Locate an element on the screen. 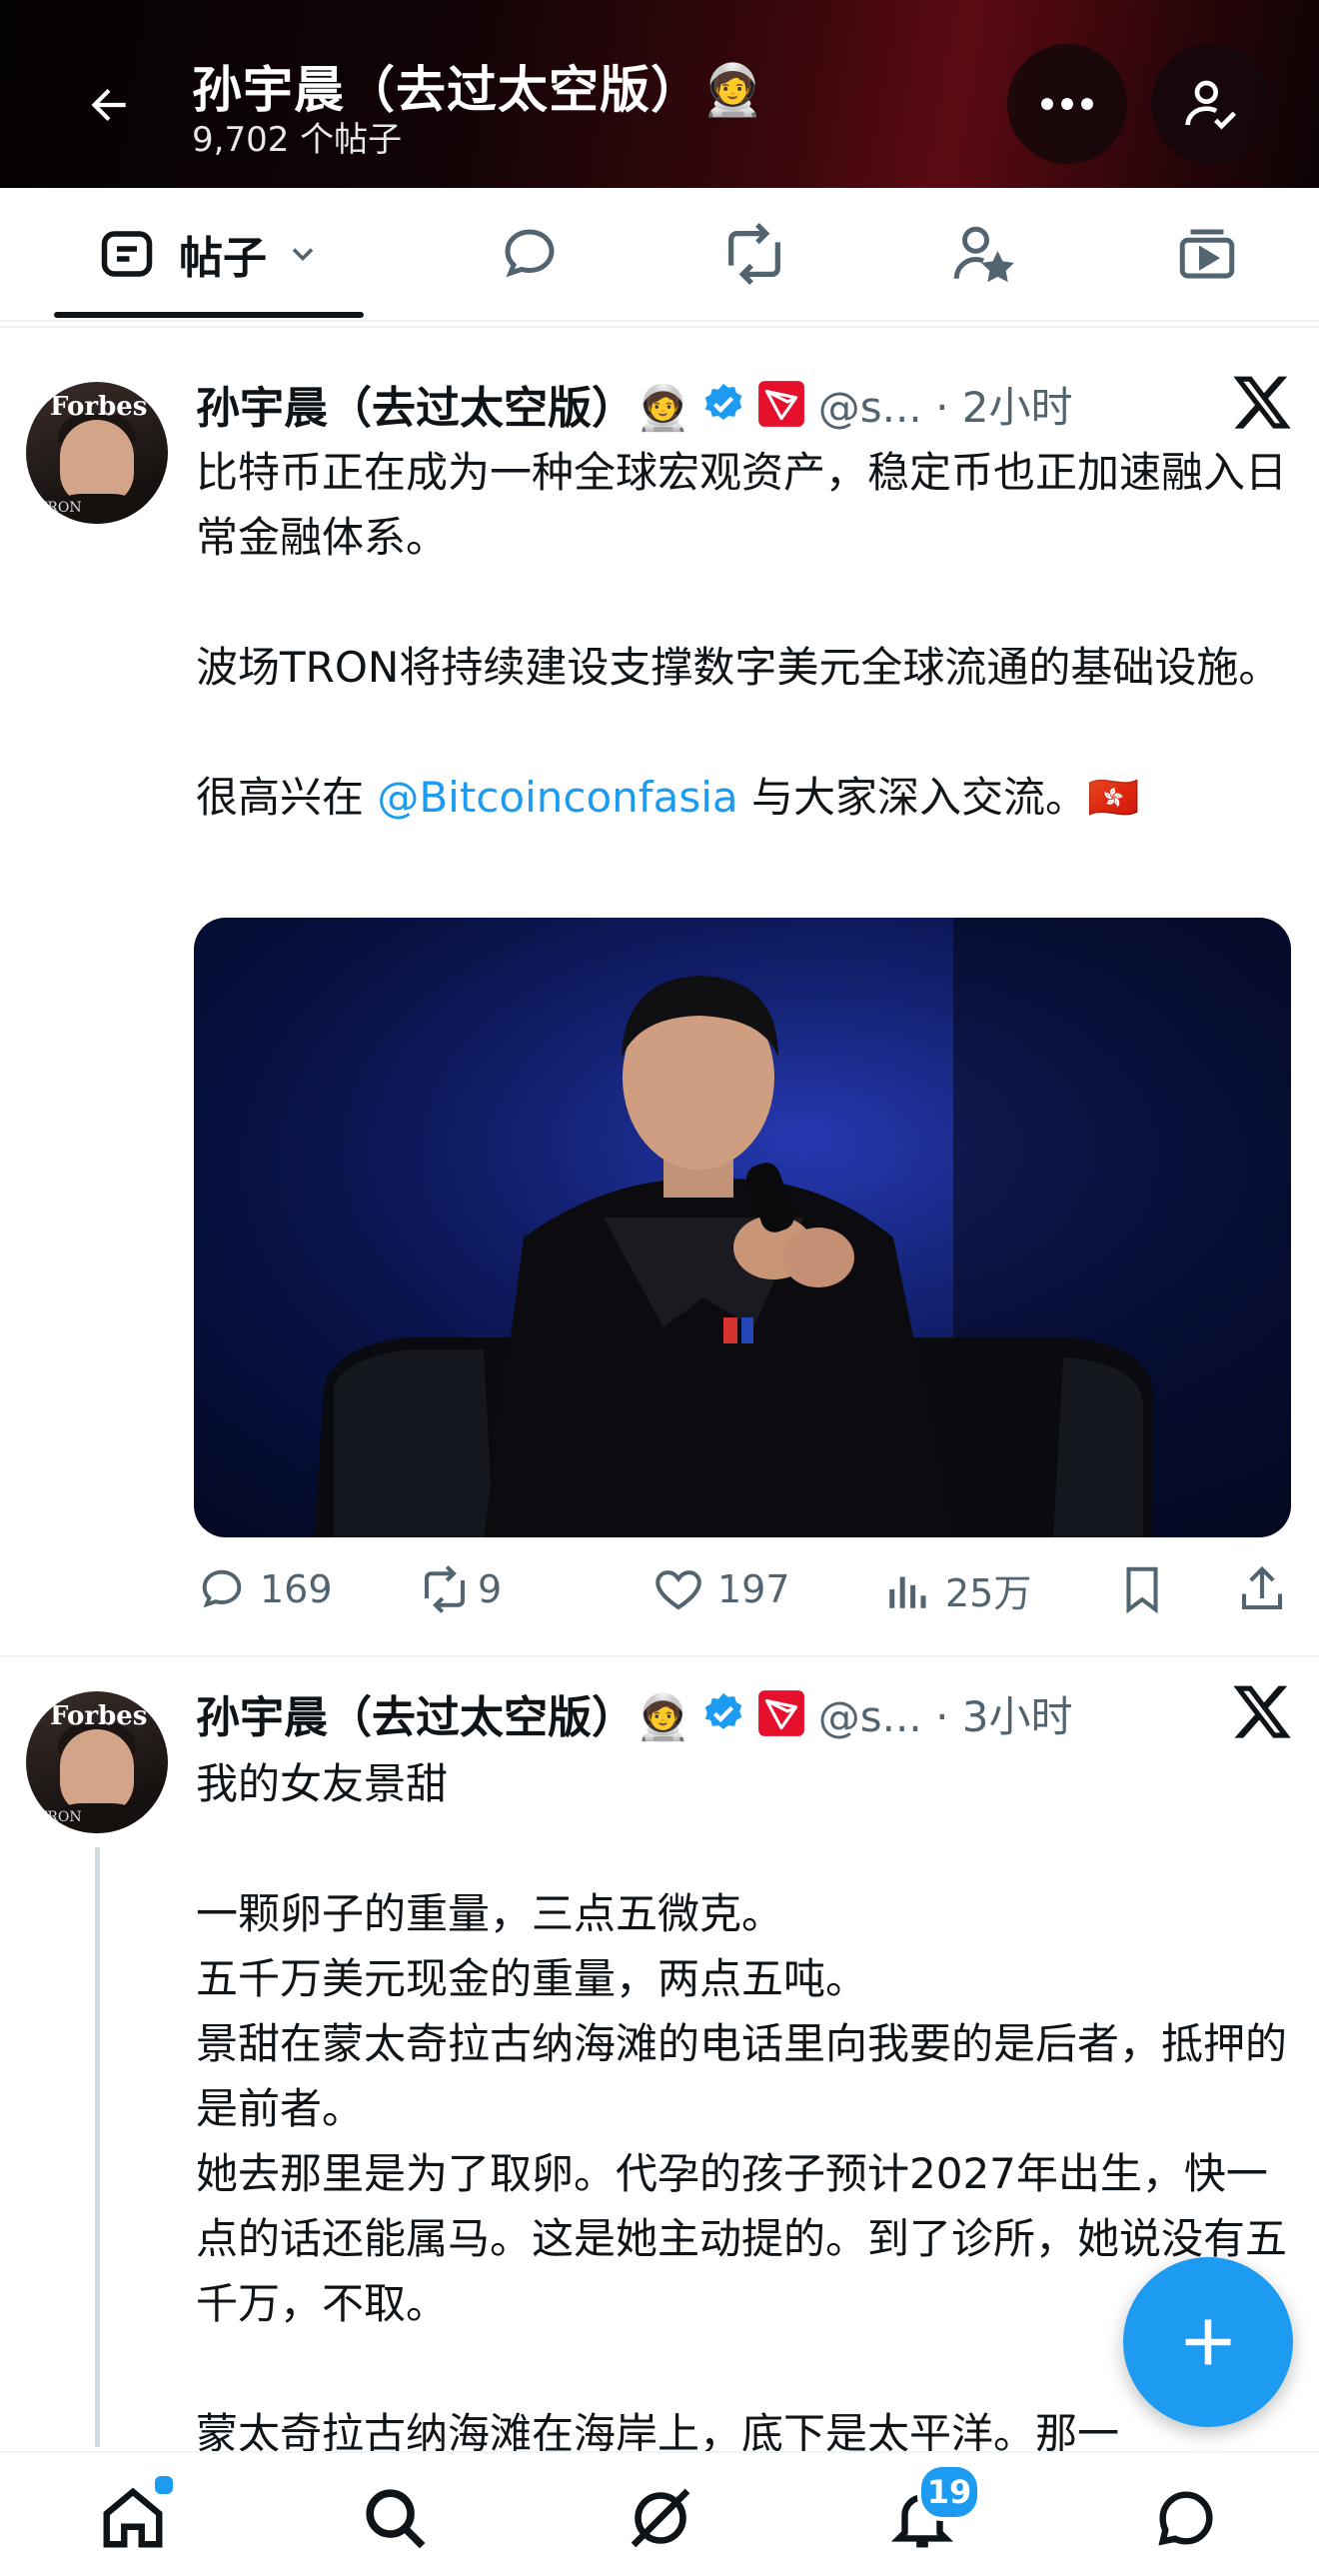  nav-grok is located at coordinates (661, 2518).